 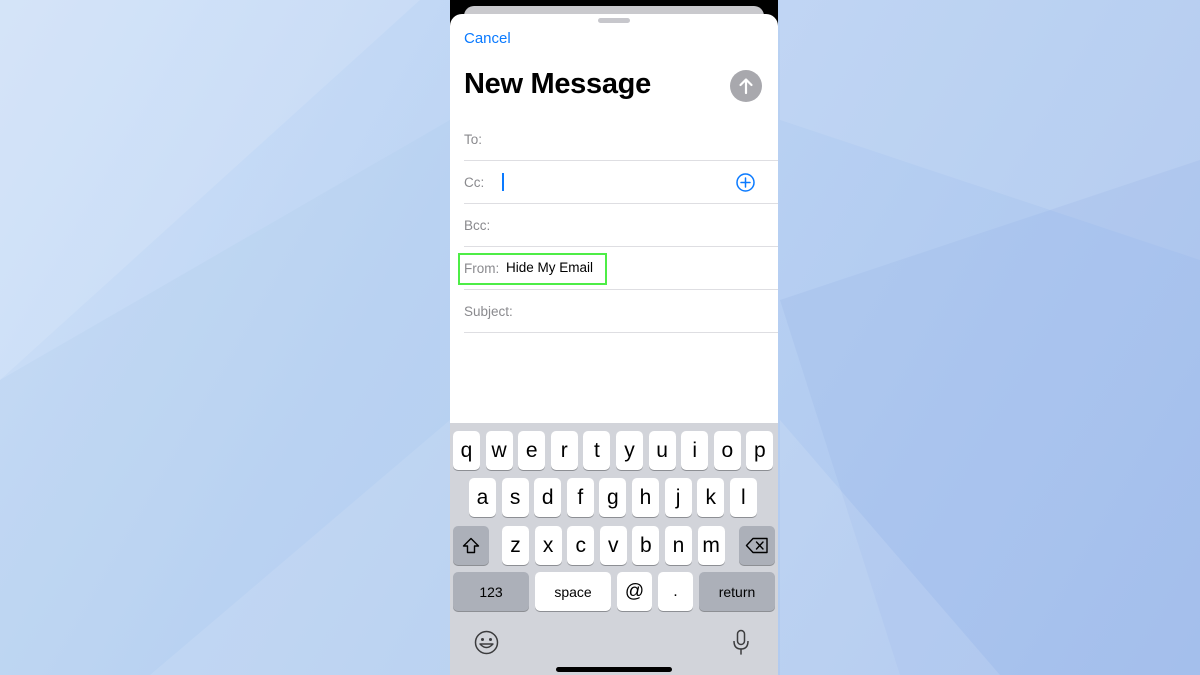 I want to click on key-m: m, so click(x=711, y=545).